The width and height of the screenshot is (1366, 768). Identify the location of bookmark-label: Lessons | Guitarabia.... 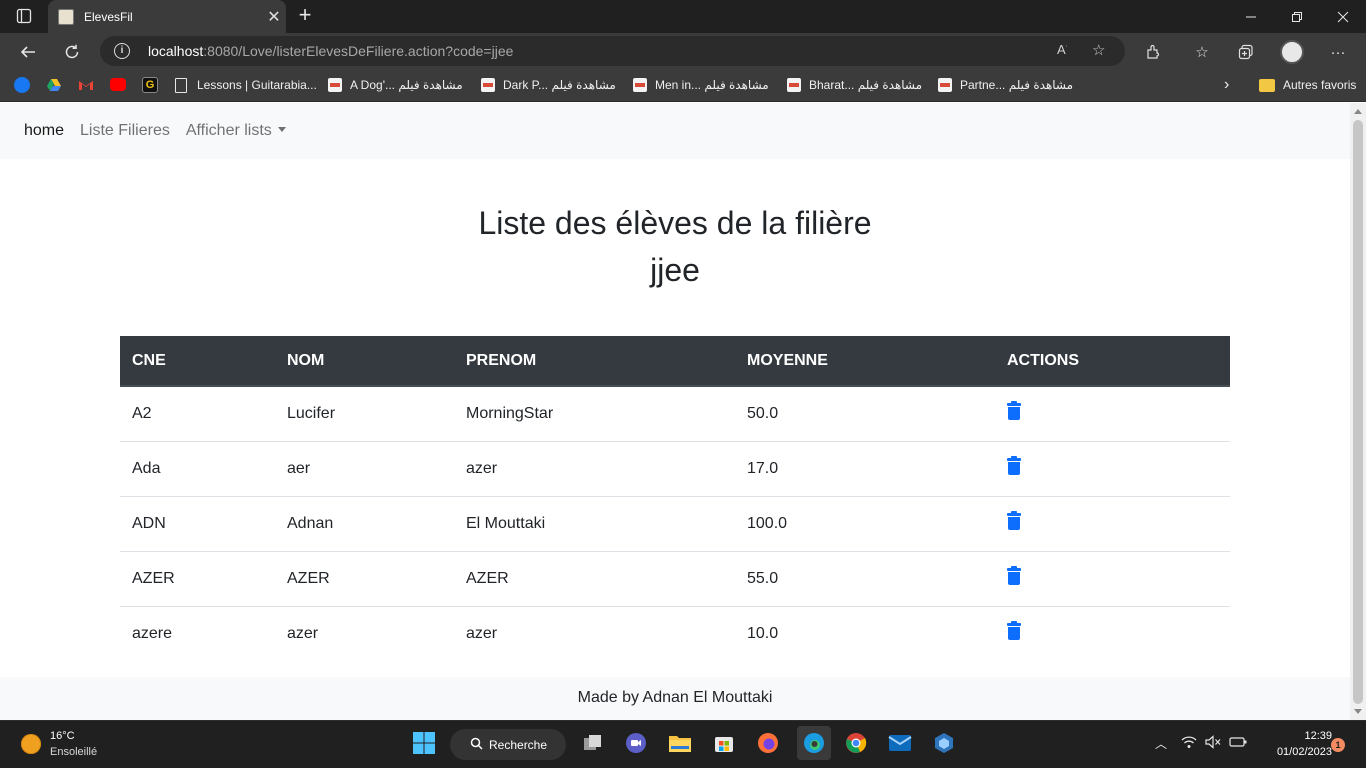
(257, 85).